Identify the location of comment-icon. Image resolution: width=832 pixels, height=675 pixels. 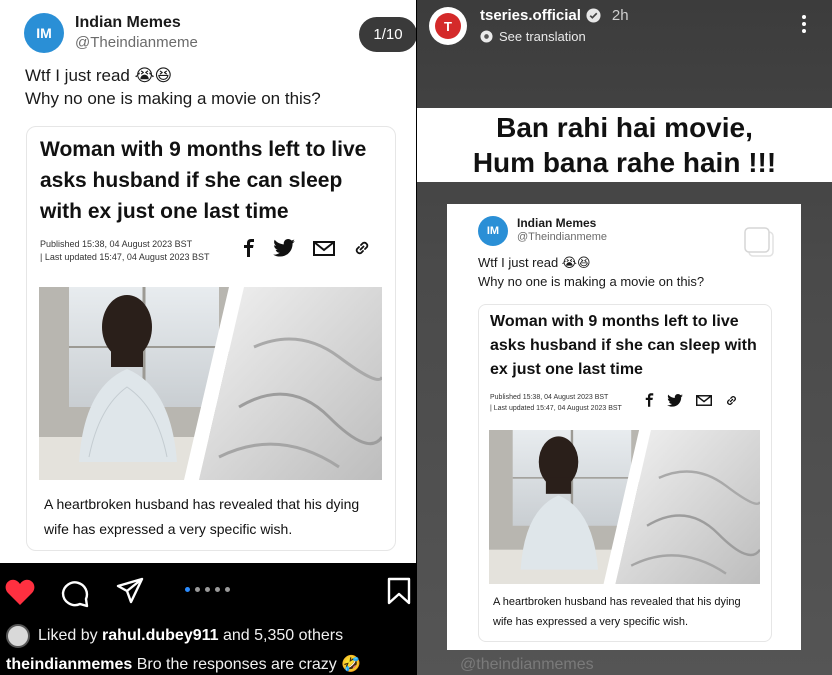
(75, 593).